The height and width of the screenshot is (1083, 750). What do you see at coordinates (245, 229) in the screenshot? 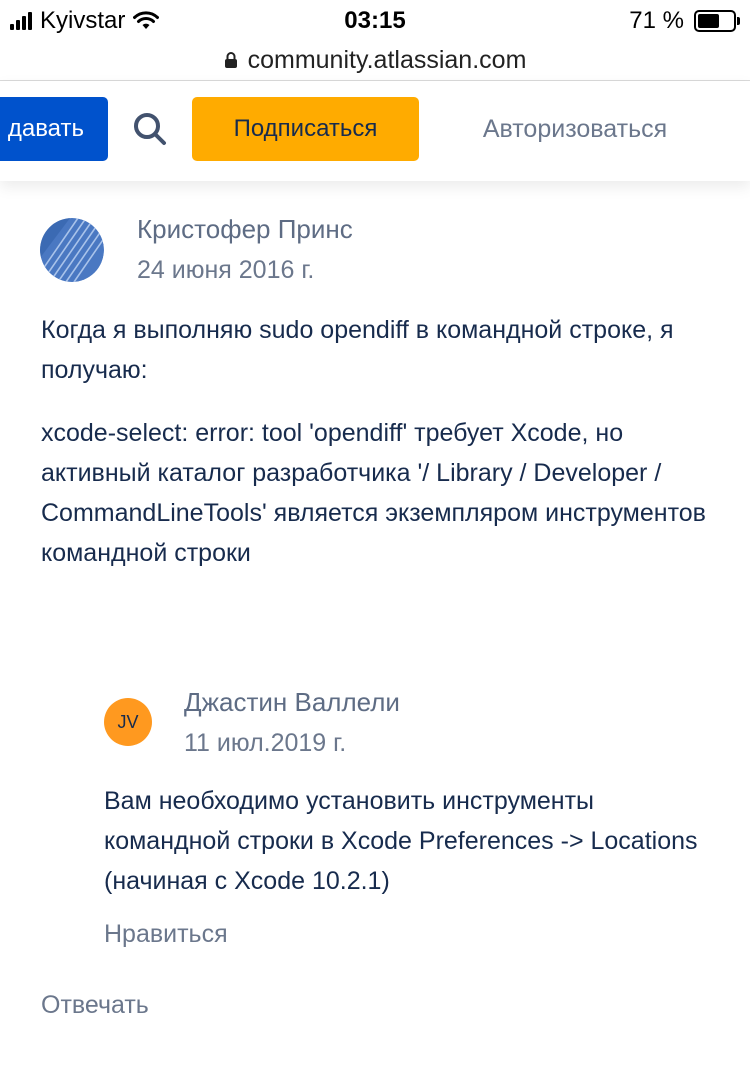
I see `post-author: Кристофер Принс` at bounding box center [245, 229].